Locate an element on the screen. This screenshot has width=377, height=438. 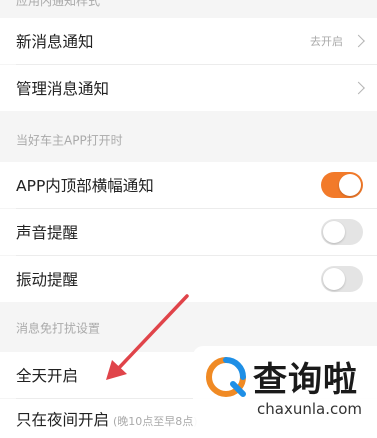
watermark: 查询啦 chaxunla.com is located at coordinates (285, 392).